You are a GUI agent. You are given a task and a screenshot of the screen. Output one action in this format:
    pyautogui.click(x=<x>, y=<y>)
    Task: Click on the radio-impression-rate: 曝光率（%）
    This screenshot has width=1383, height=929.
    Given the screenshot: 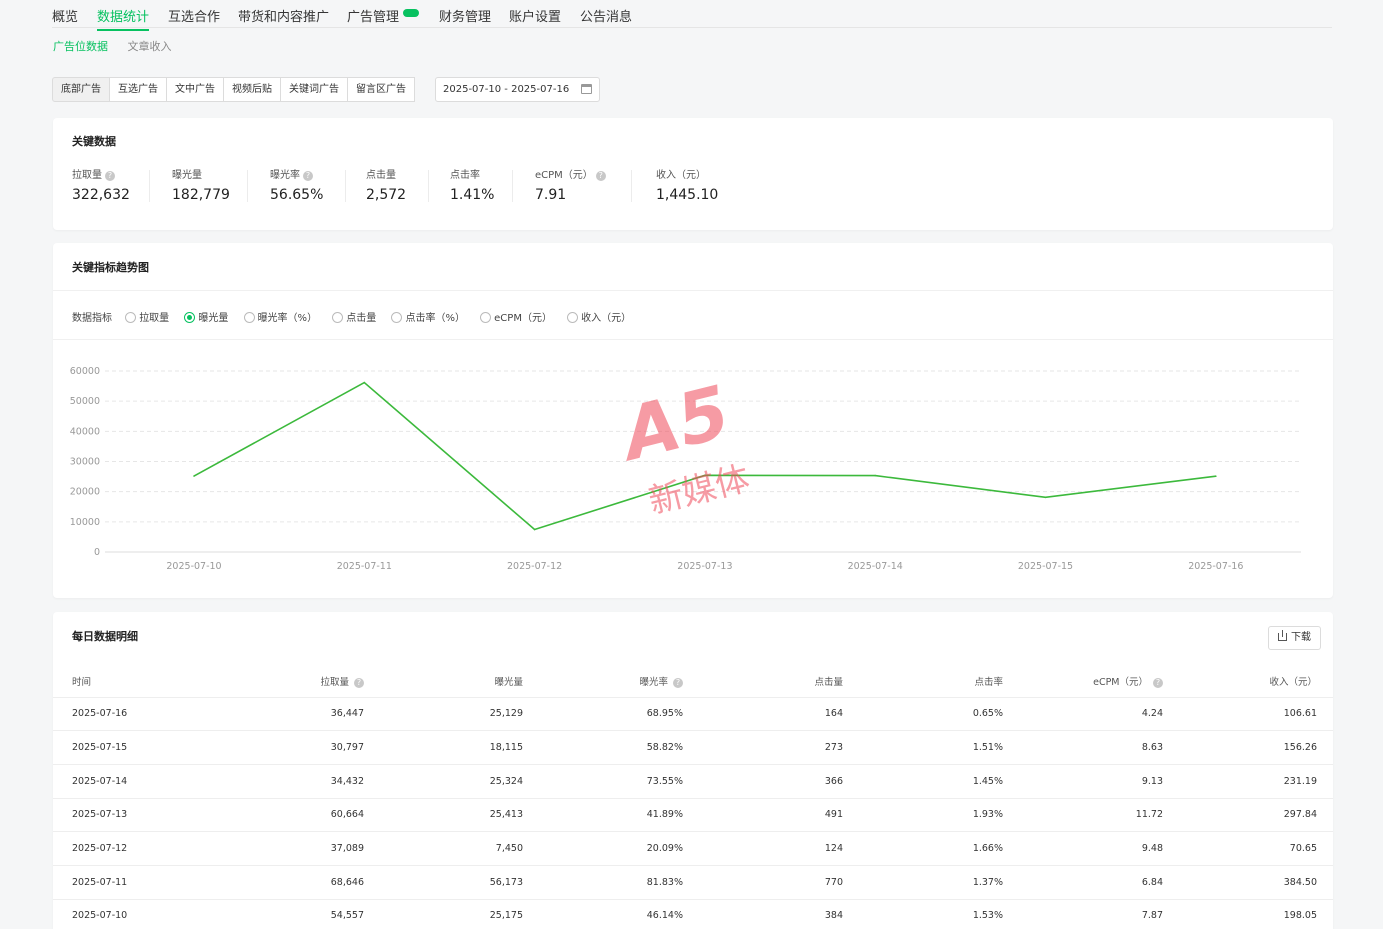 What is the action you would take?
    pyautogui.click(x=280, y=316)
    